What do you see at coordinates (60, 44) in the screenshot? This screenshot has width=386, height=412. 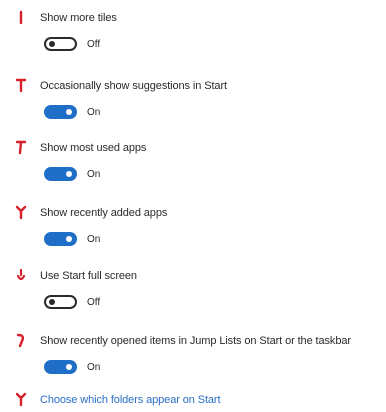 I see `show-more-tiles-toggle` at bounding box center [60, 44].